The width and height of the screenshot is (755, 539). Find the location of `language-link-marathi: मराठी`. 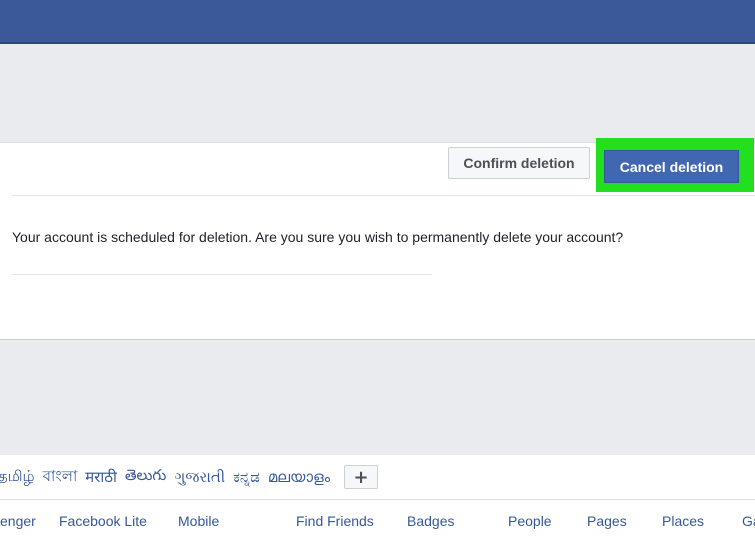

language-link-marathi: मराठी is located at coordinates (101, 477).